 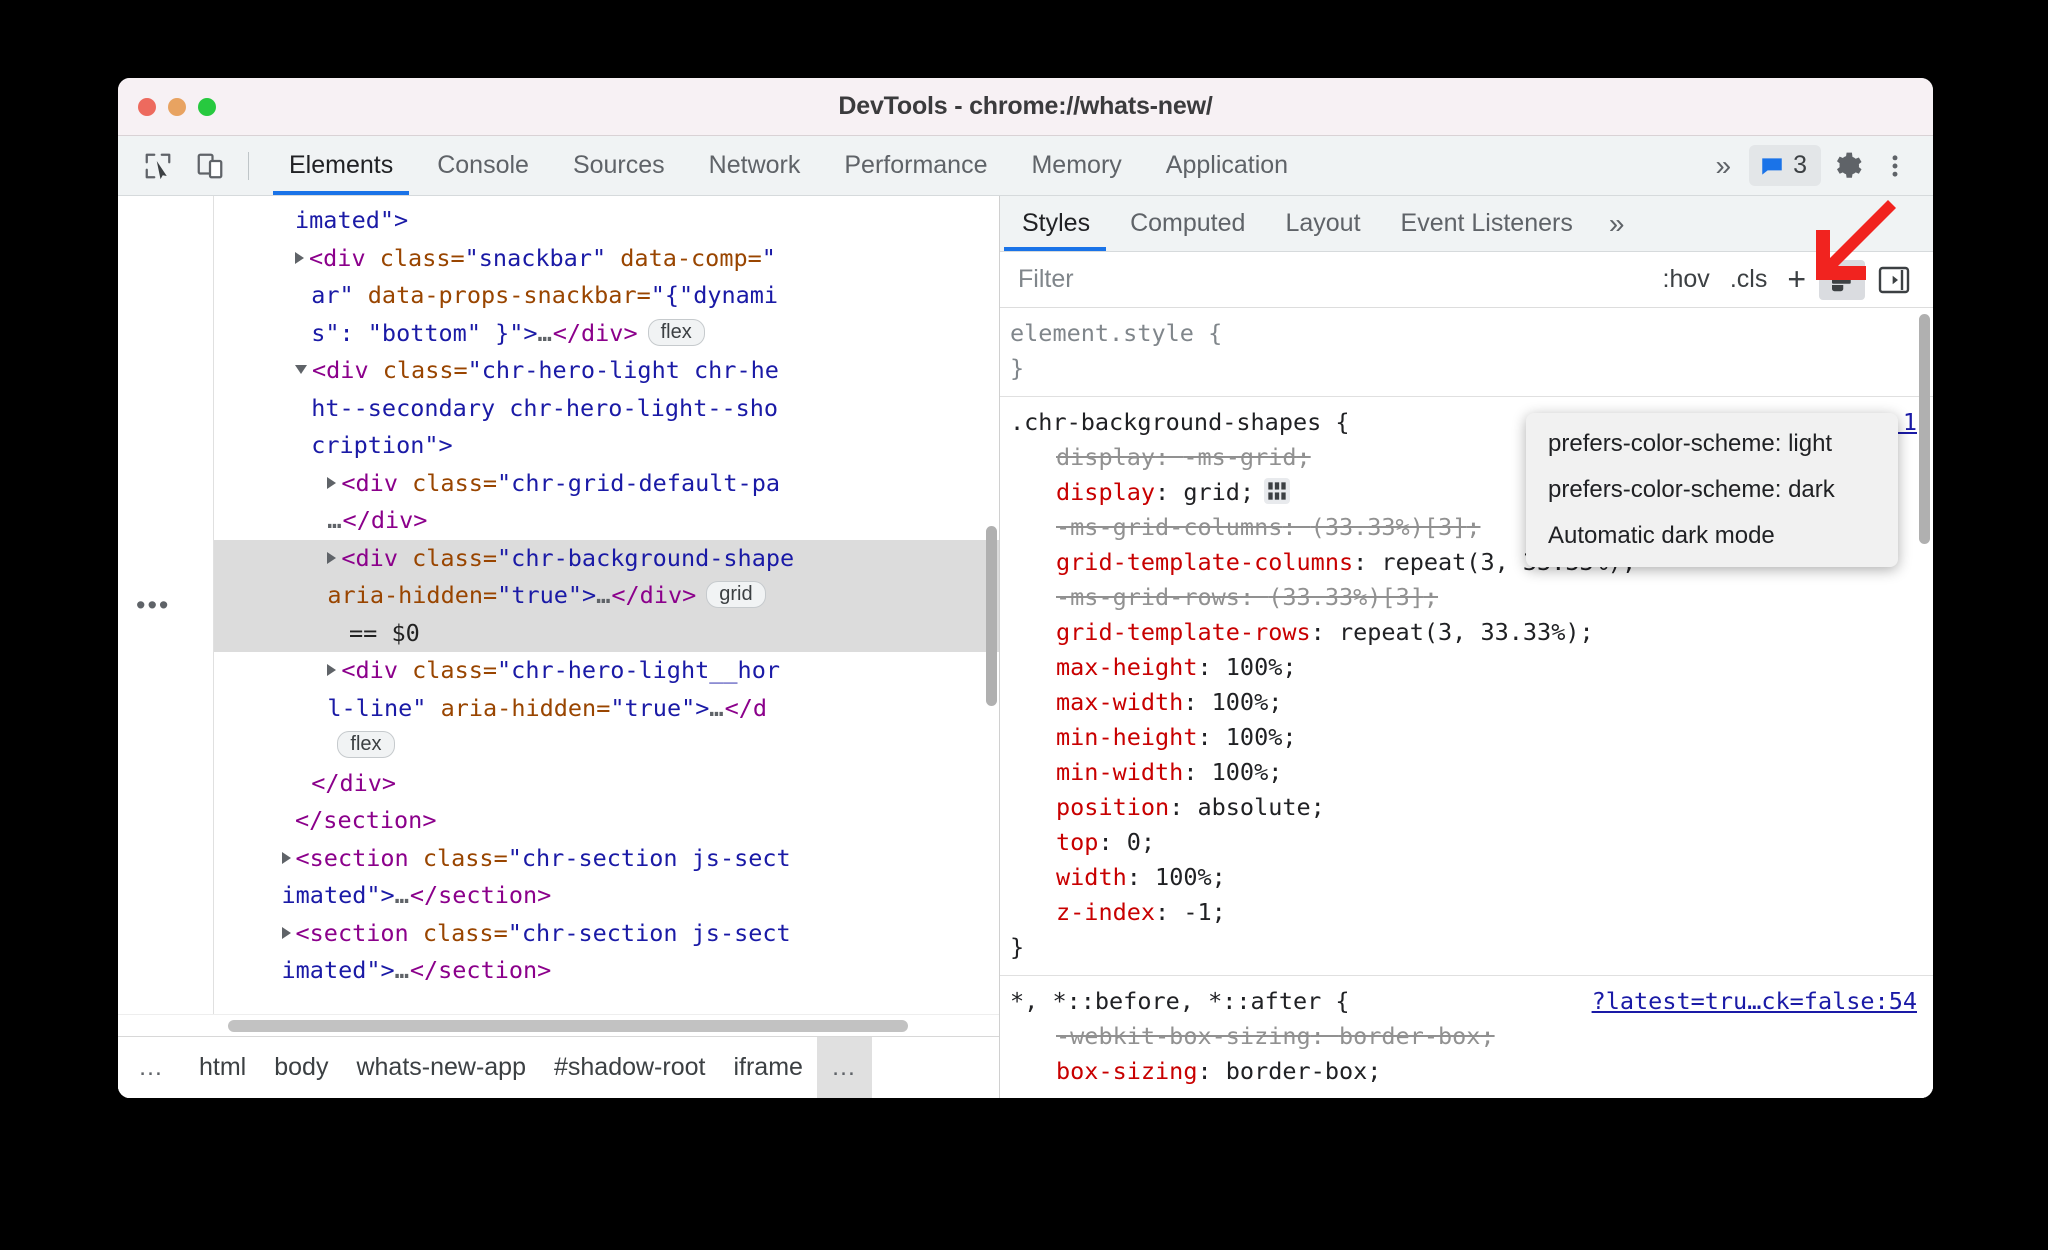 What do you see at coordinates (1197, 912) in the screenshot?
I see `css-property-value: -1` at bounding box center [1197, 912].